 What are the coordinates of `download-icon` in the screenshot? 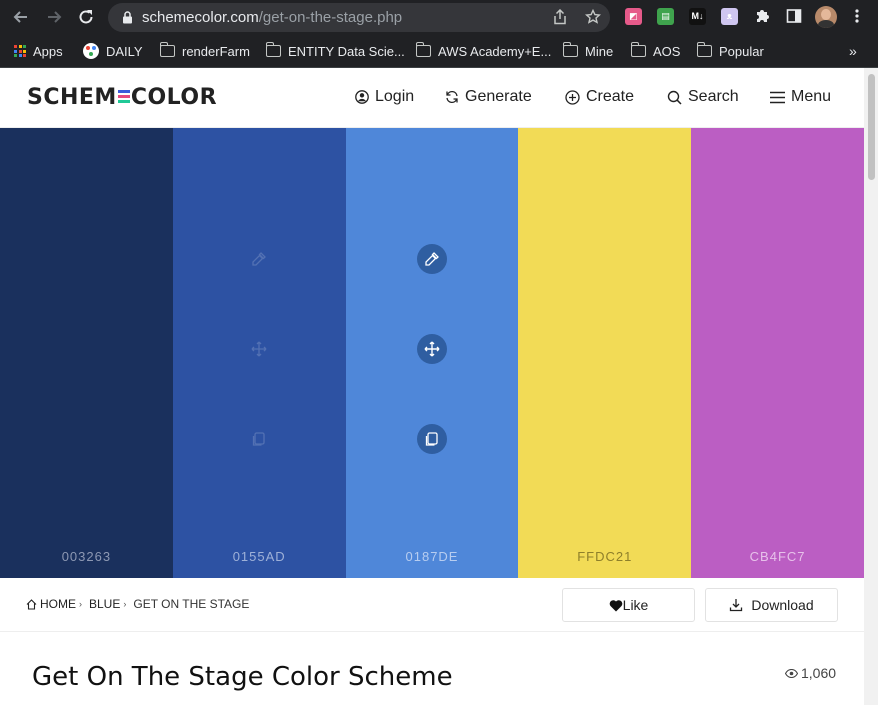 It's located at (736, 605).